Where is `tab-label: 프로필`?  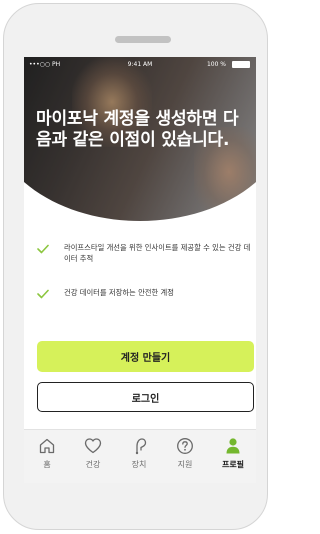 tab-label: 프로필 is located at coordinates (233, 464).